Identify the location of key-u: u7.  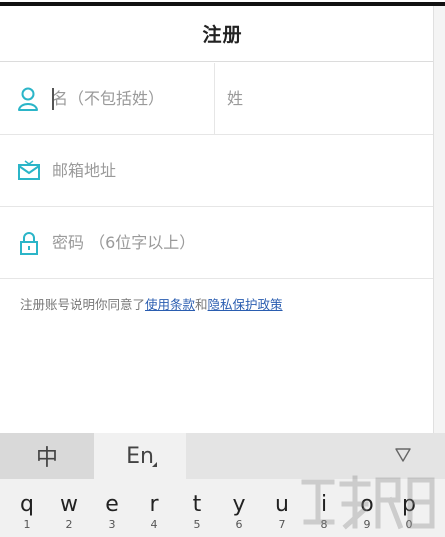
(282, 512).